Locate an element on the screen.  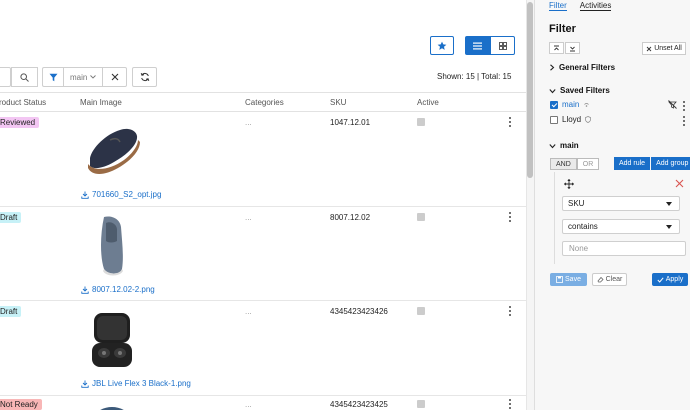
main-group-toggle: main is located at coordinates (564, 145).